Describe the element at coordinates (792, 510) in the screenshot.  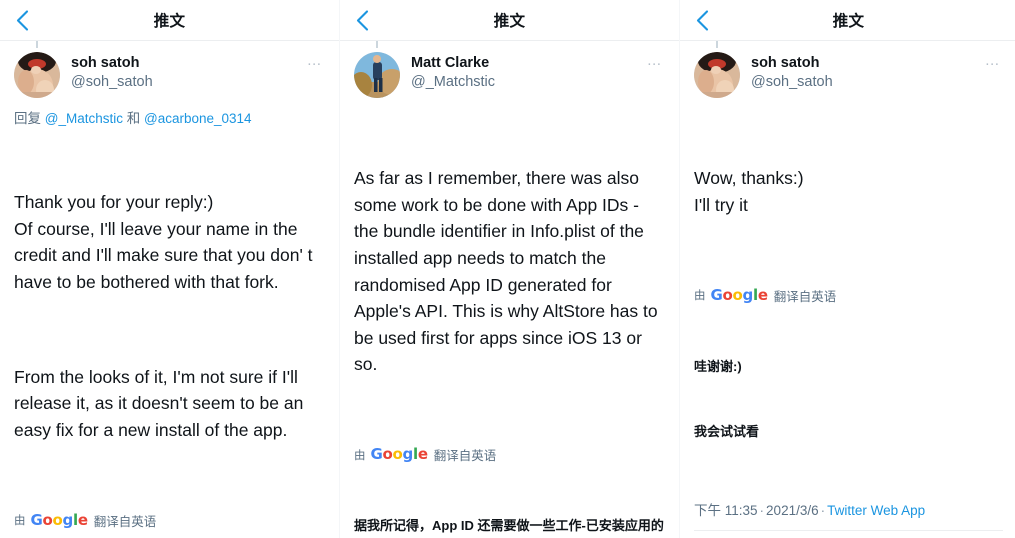
I see `tweet-date: 2021/3/6` at that location.